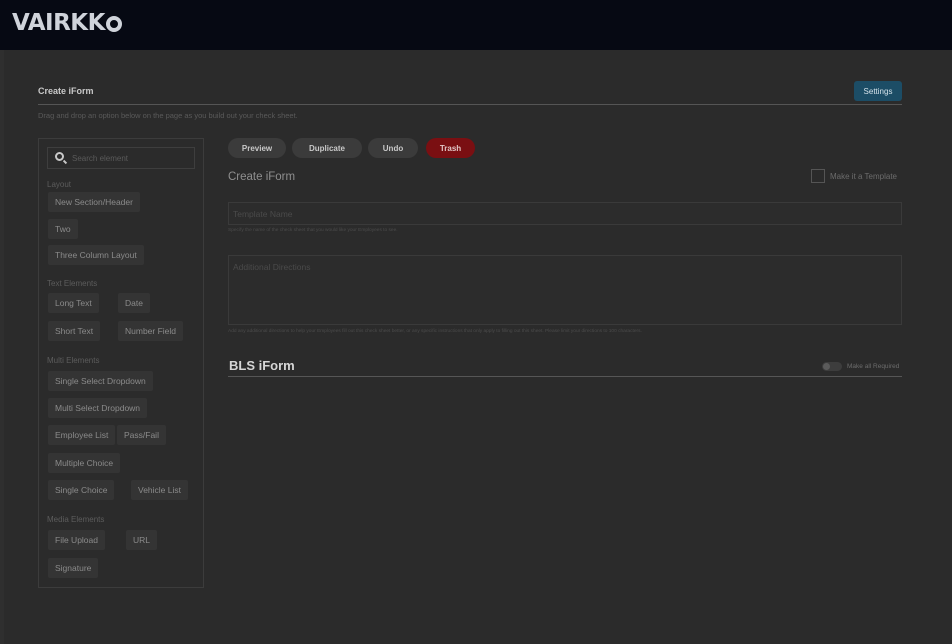 This screenshot has height=644, width=952. Describe the element at coordinates (878, 91) in the screenshot. I see `settings-button: Settings` at that location.